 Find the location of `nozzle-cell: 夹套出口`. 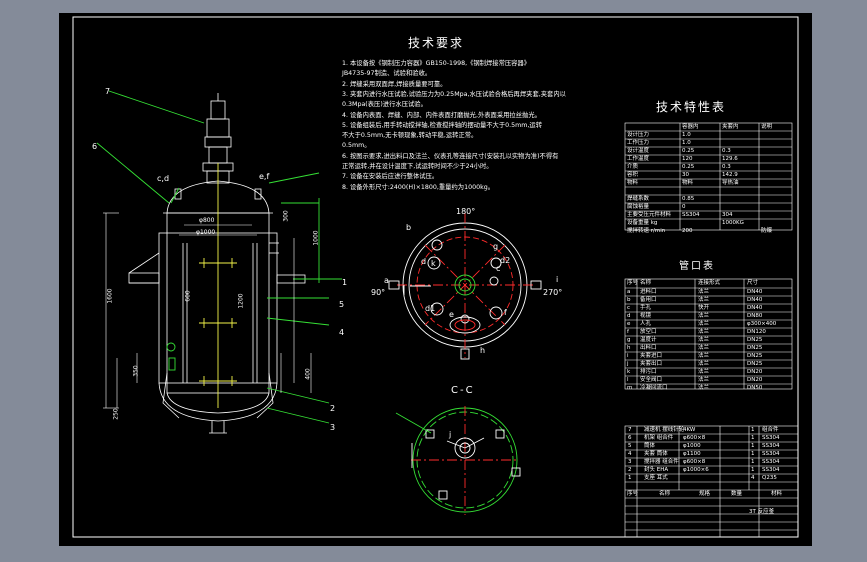

nozzle-cell: 夹套出口 is located at coordinates (651, 363).